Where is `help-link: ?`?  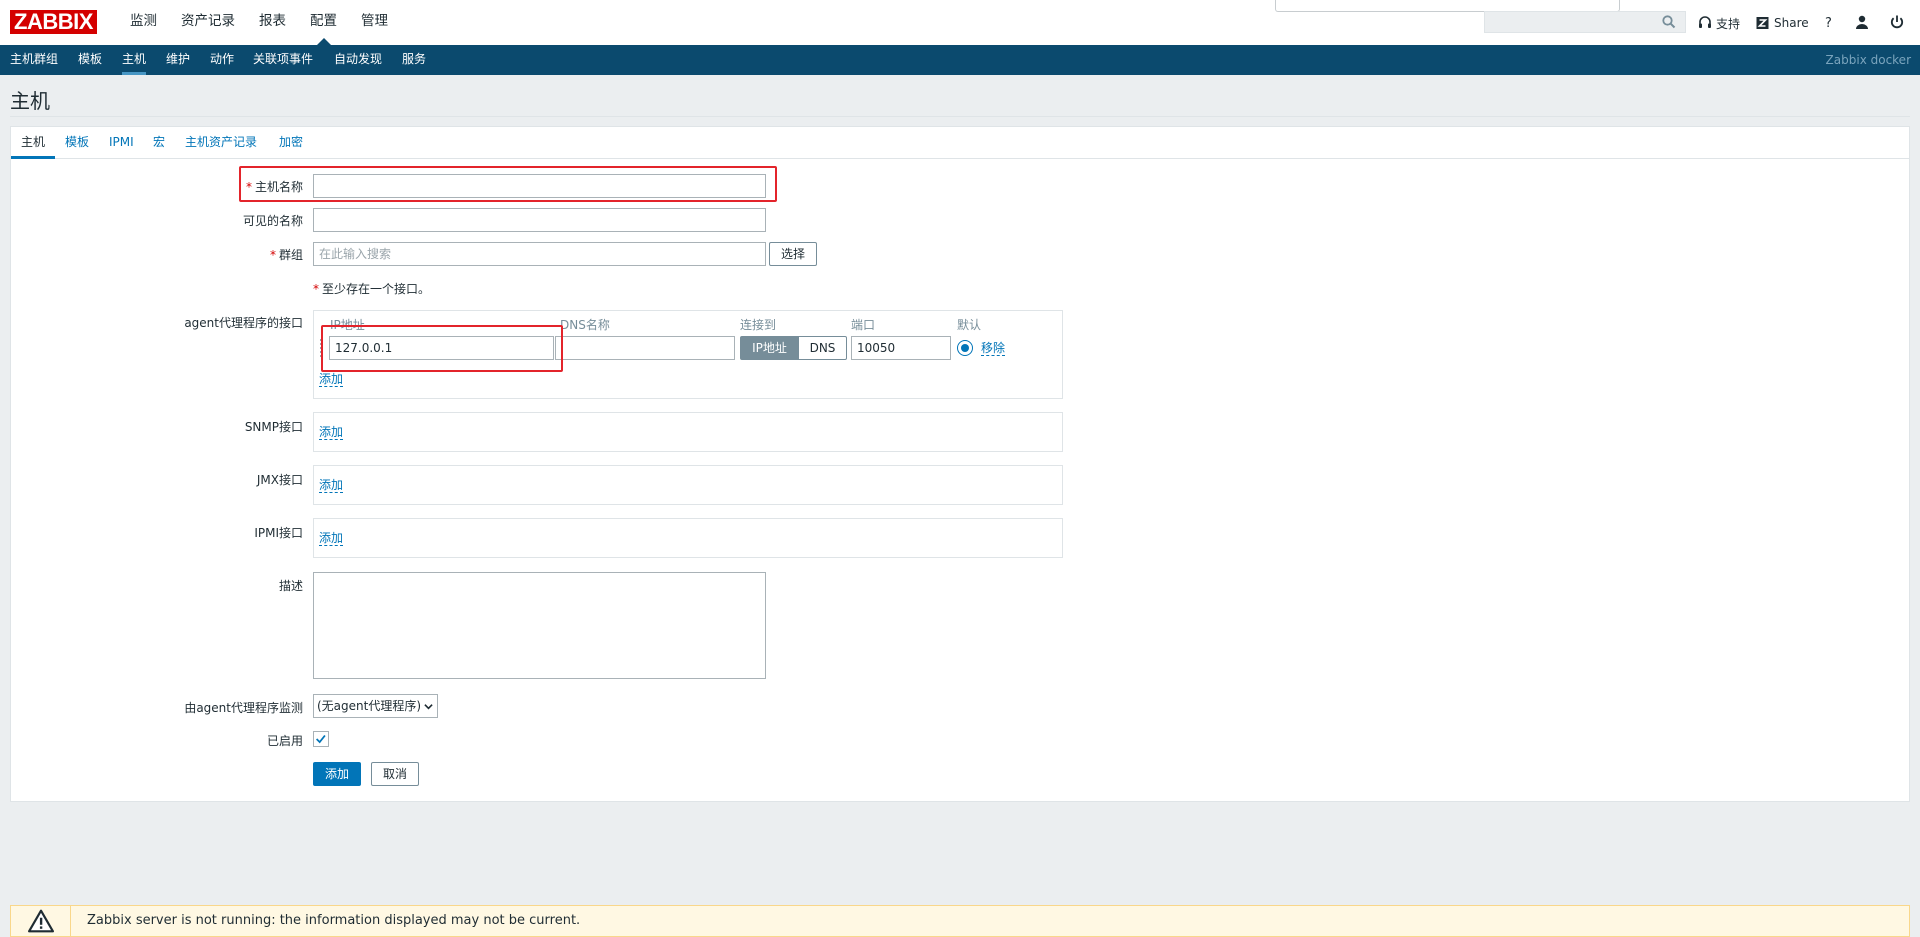 help-link: ? is located at coordinates (1828, 23).